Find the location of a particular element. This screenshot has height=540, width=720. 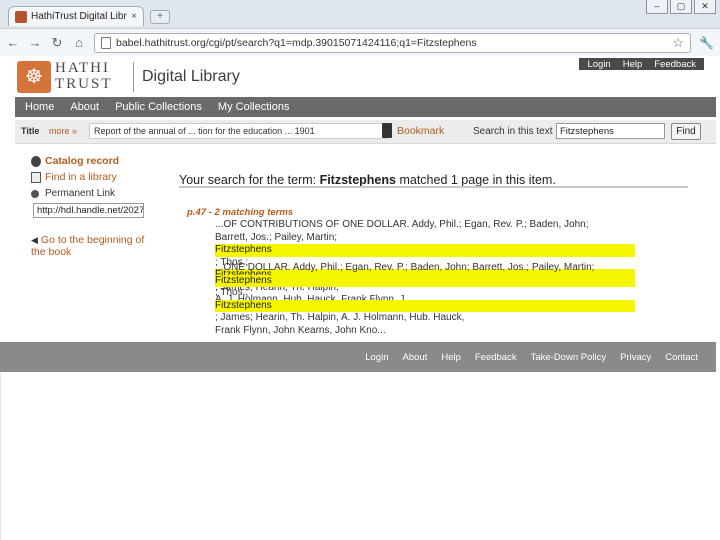

utility-links: Login Help Feedback is located at coordinates (641, 64).